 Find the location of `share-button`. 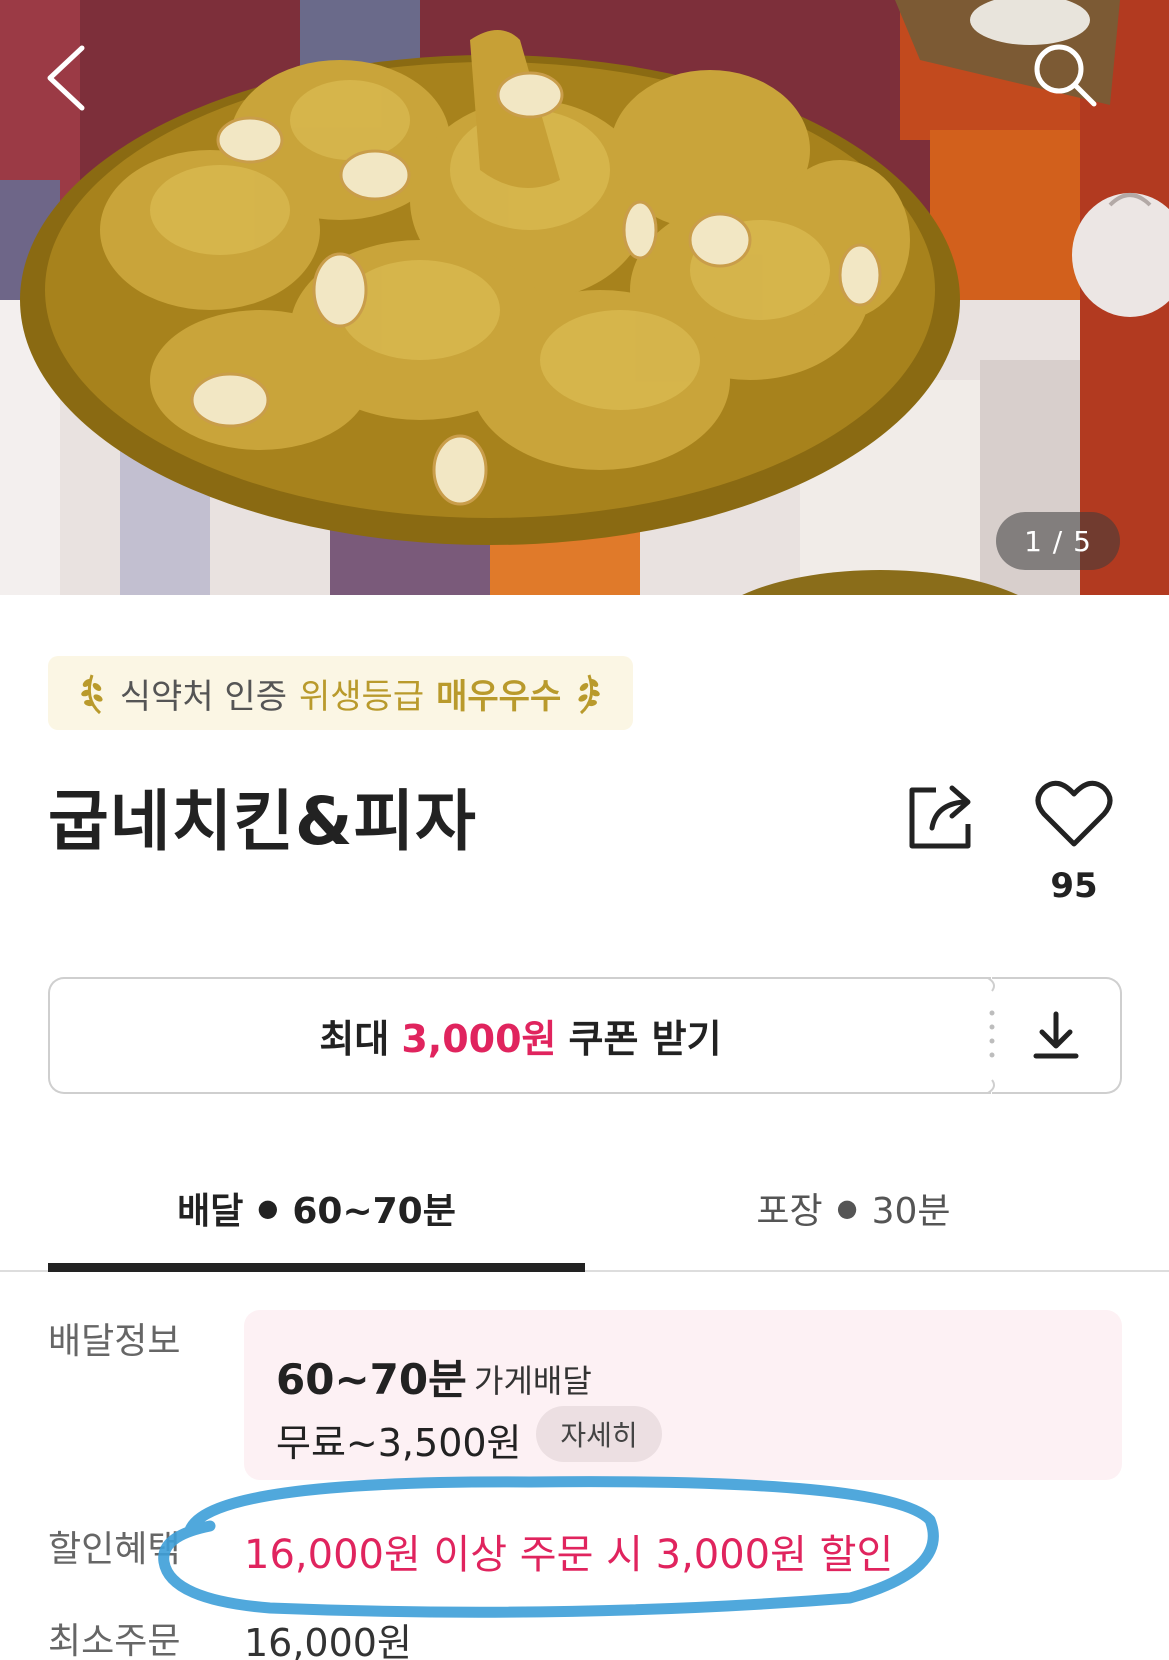

share-button is located at coordinates (942, 816).